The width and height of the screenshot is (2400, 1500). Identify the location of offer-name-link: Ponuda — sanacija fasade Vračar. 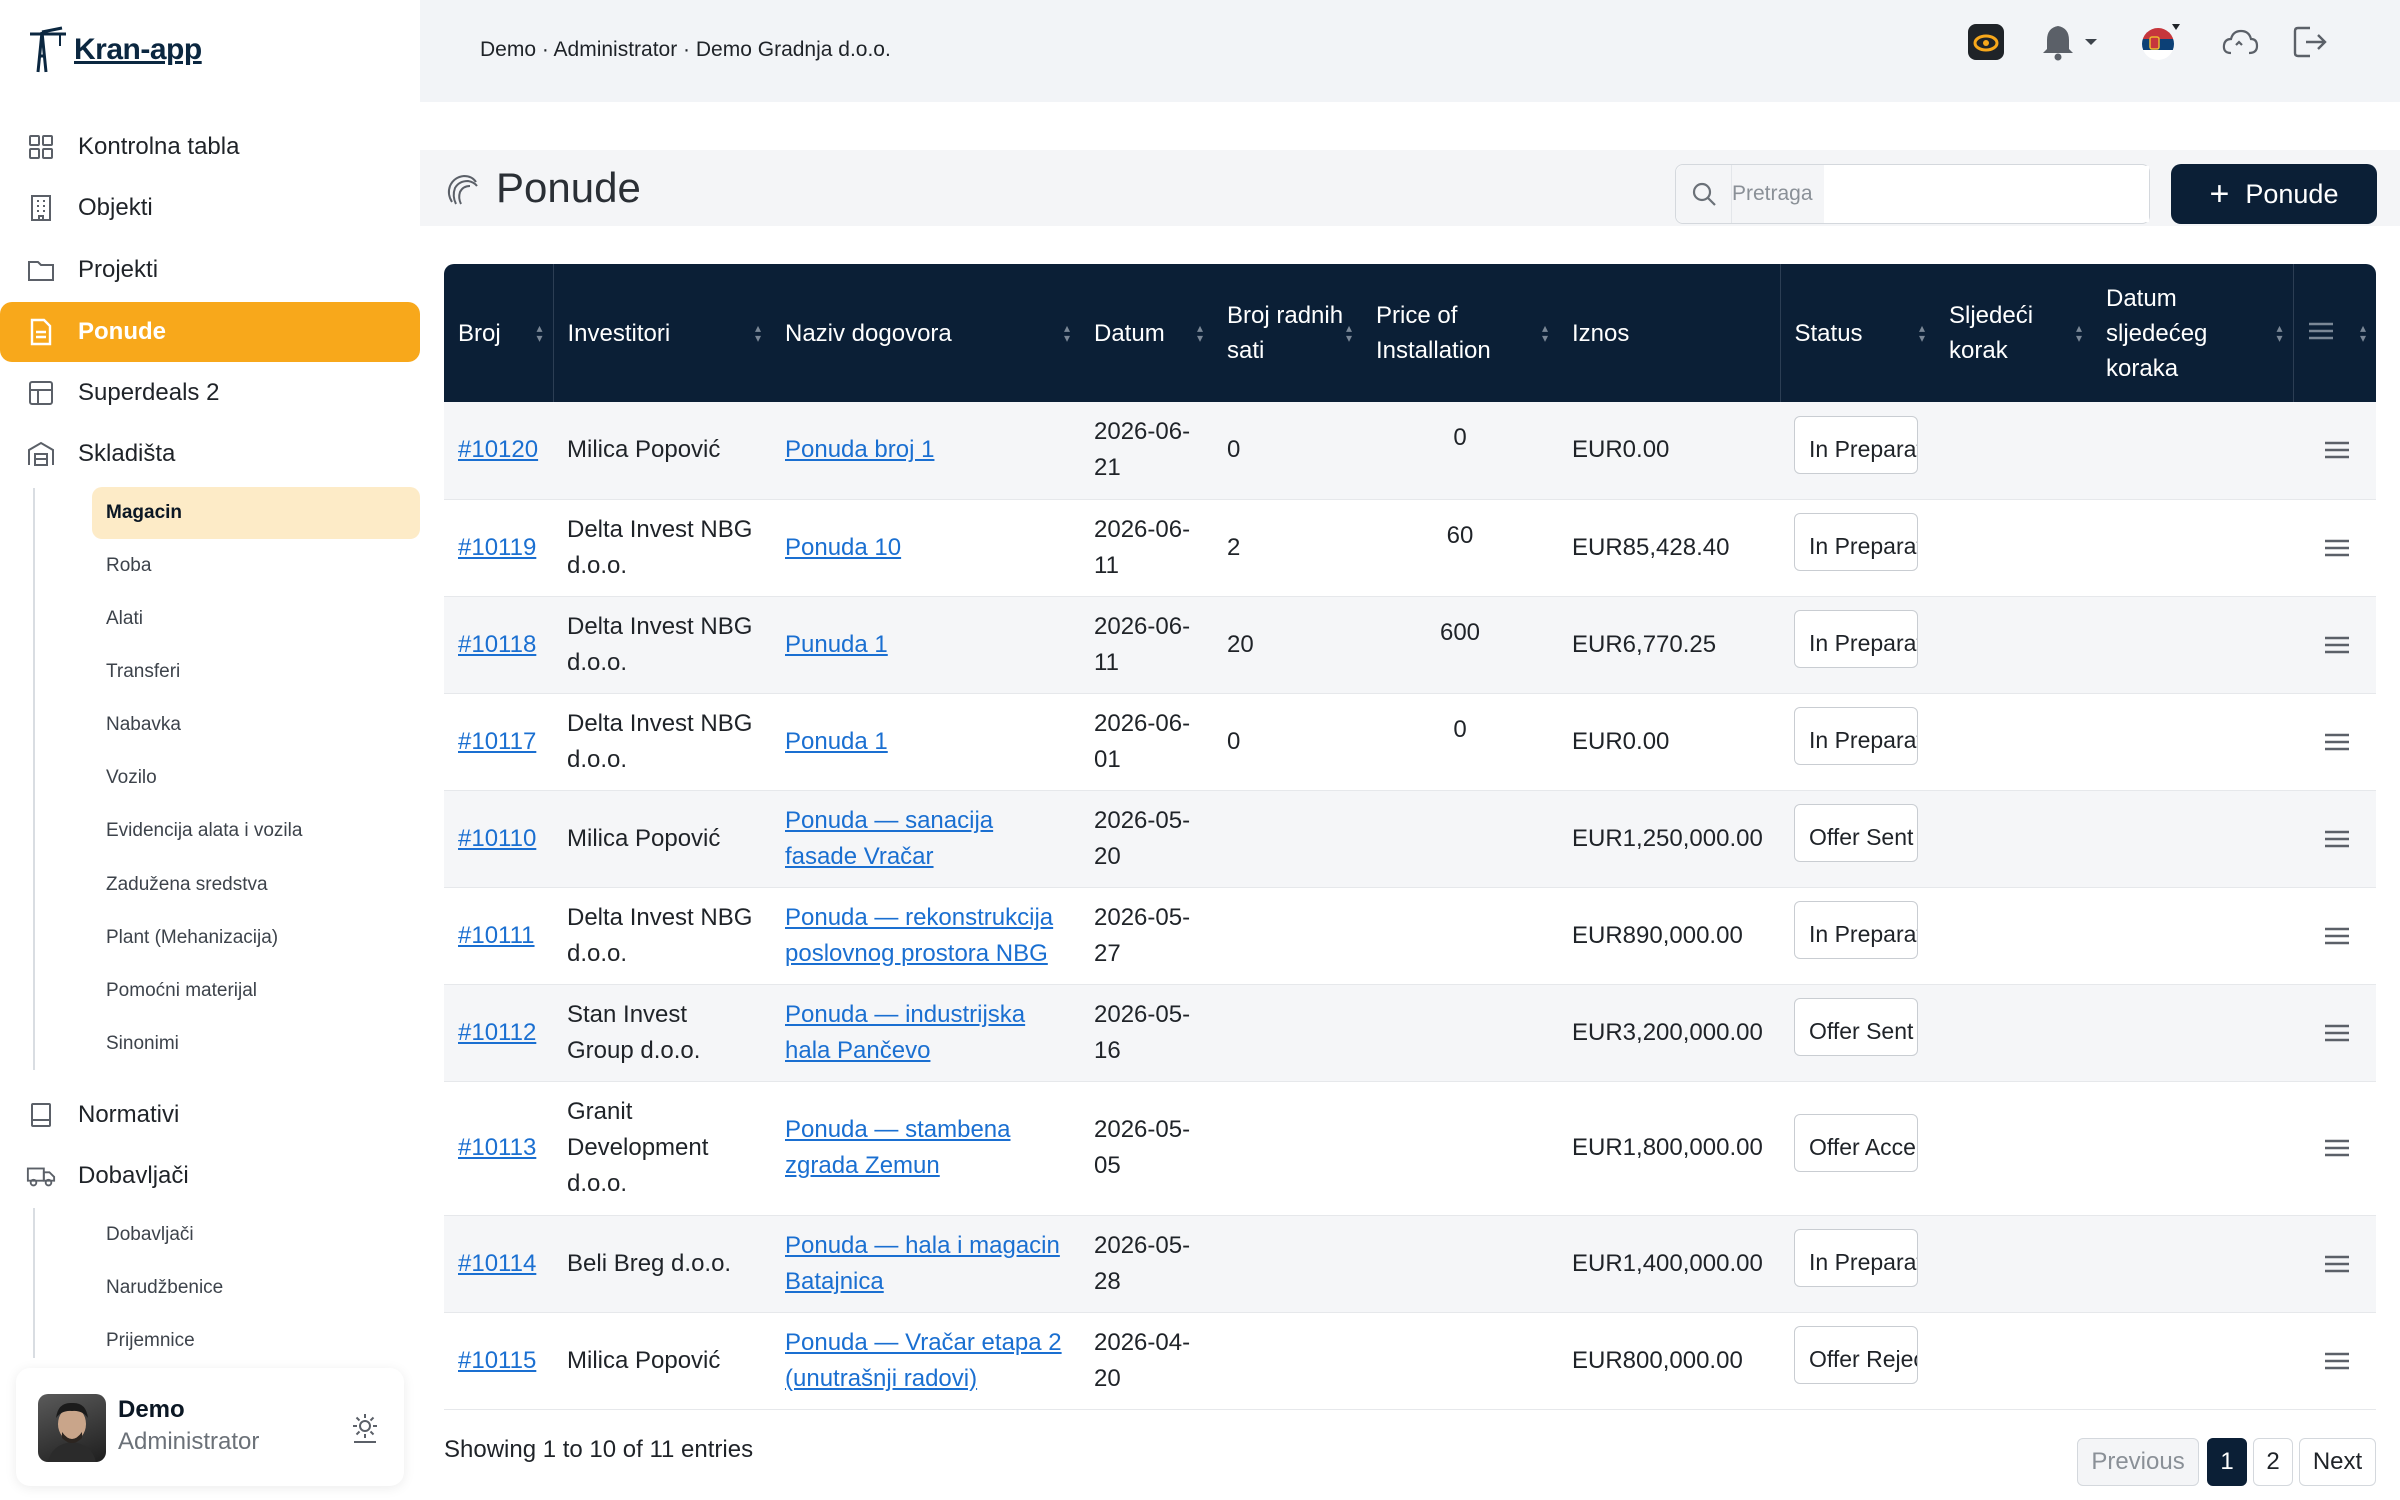
(889, 838).